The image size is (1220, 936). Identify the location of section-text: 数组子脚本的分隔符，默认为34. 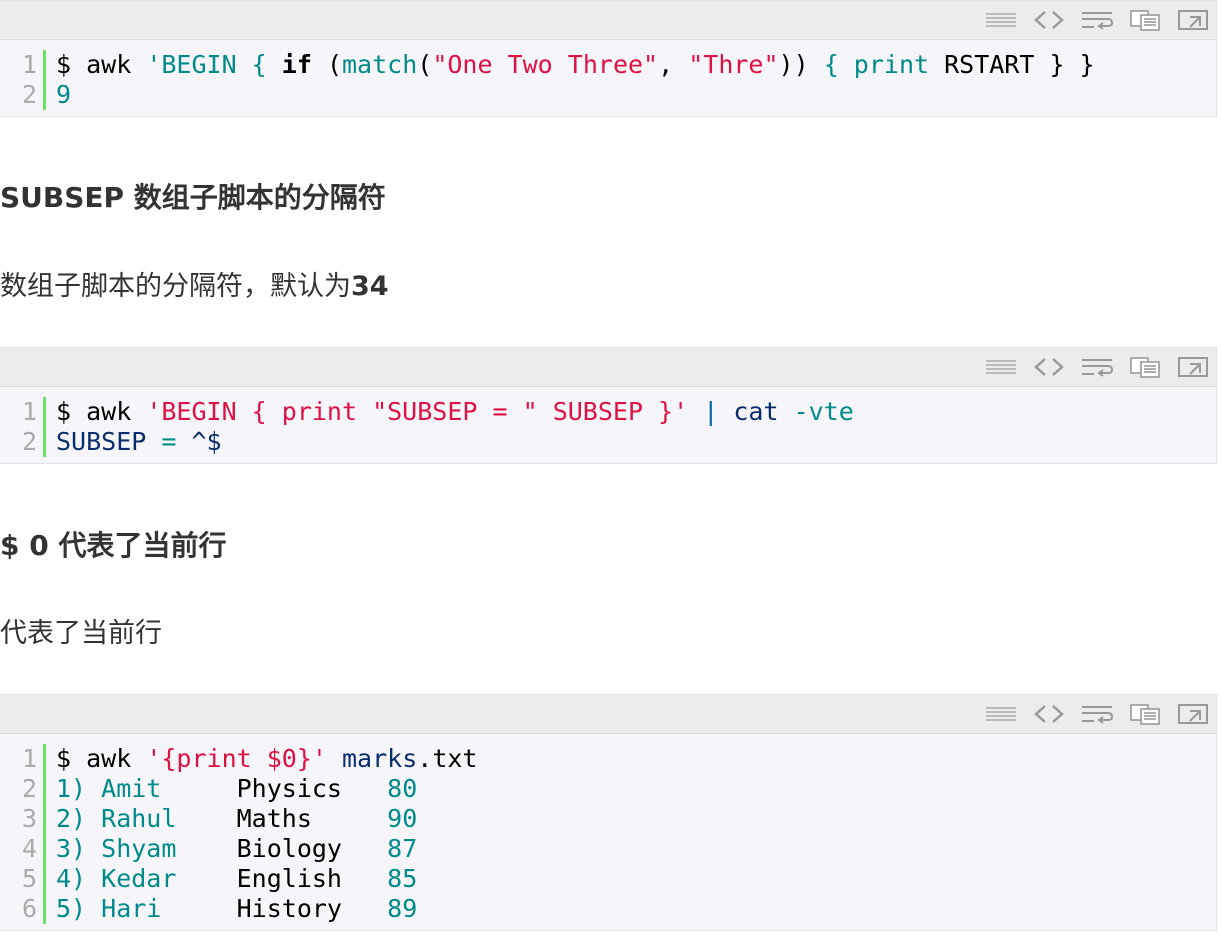
(194, 286).